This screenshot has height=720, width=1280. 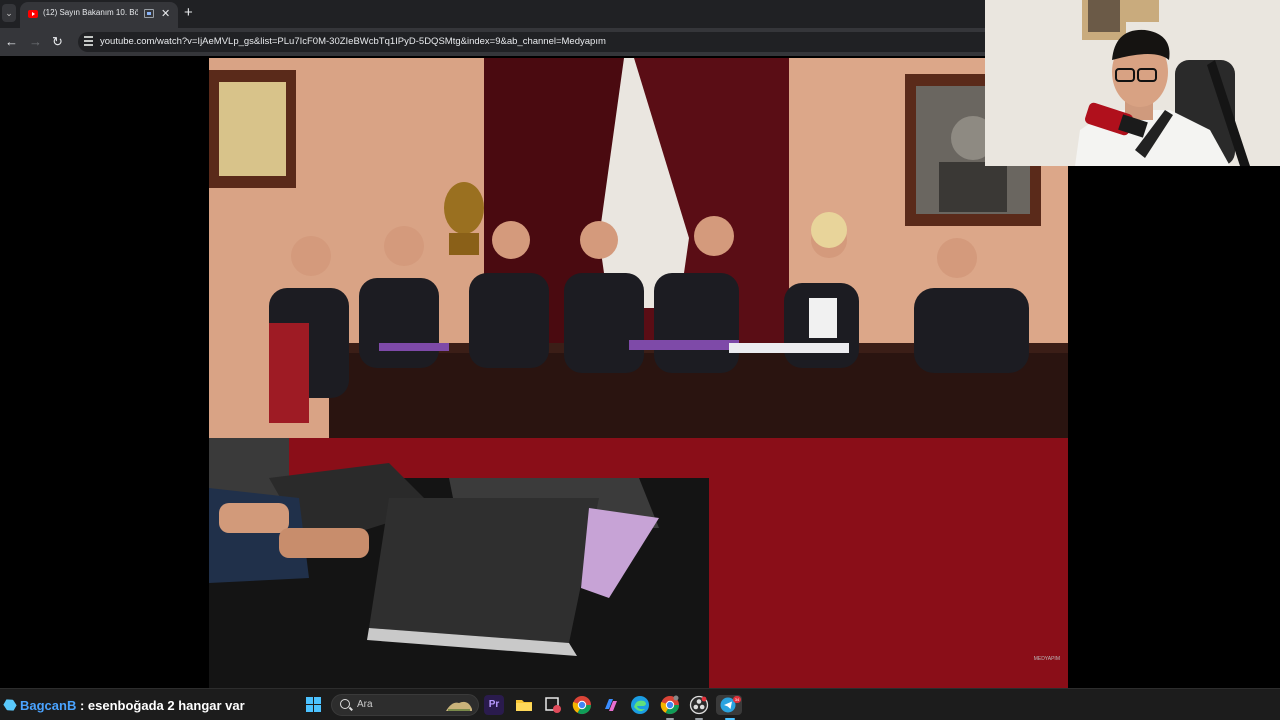 I want to click on webcam-overlay, so click(x=1132, y=83).